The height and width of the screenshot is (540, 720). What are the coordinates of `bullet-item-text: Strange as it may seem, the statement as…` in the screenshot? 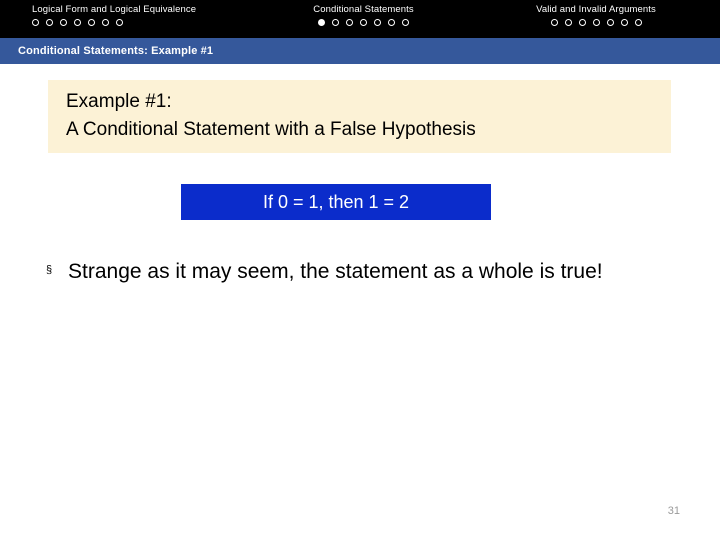 It's located at (335, 271).